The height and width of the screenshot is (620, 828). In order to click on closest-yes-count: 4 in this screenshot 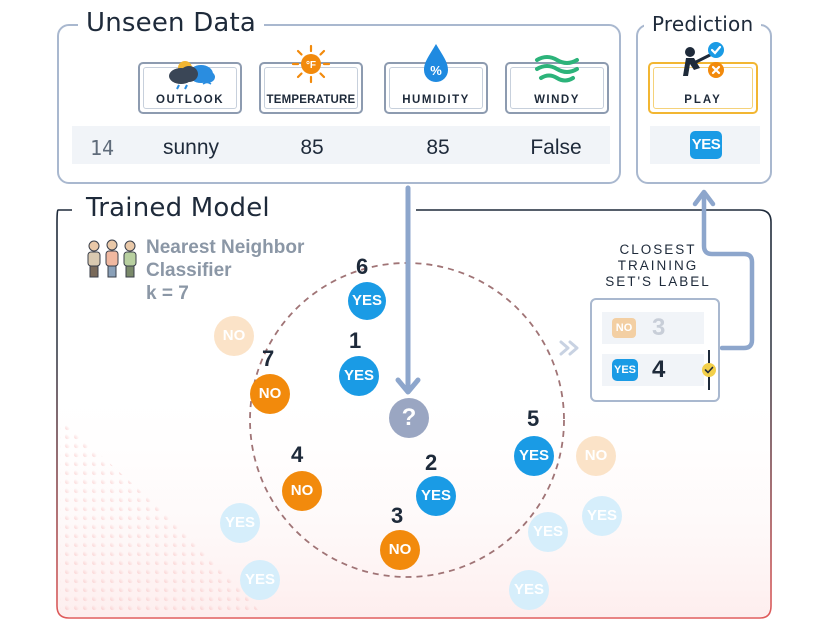, I will do `click(659, 369)`.